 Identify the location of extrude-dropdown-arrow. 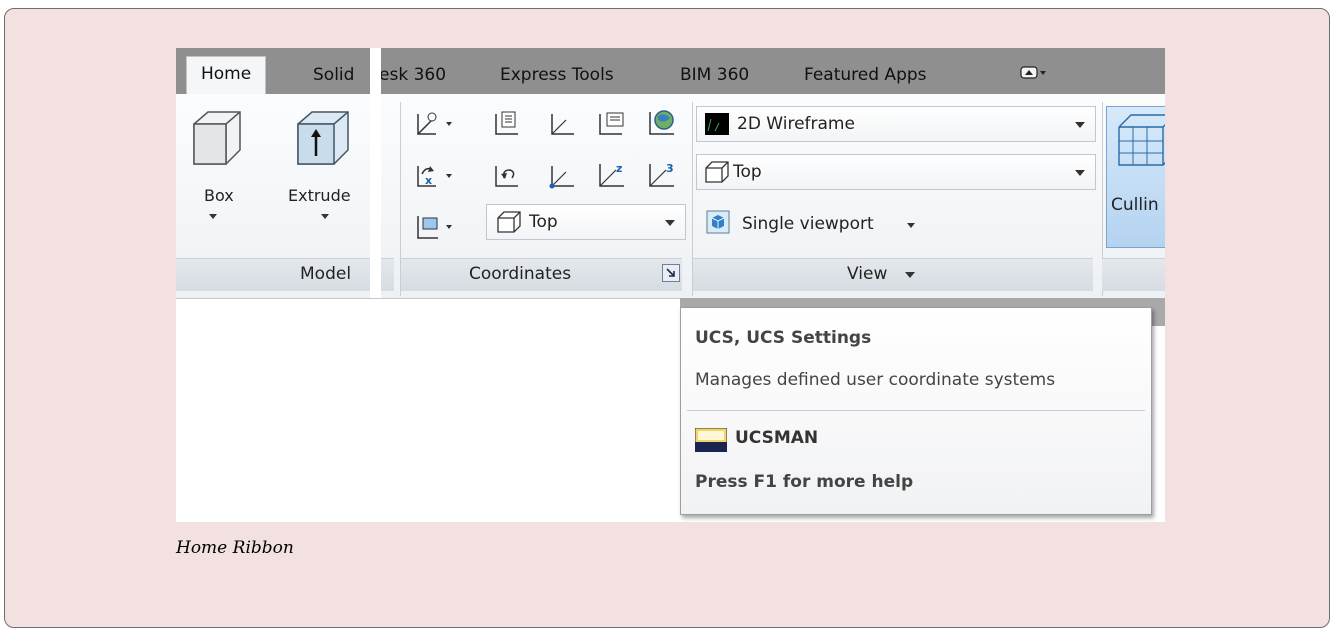
(325, 216).